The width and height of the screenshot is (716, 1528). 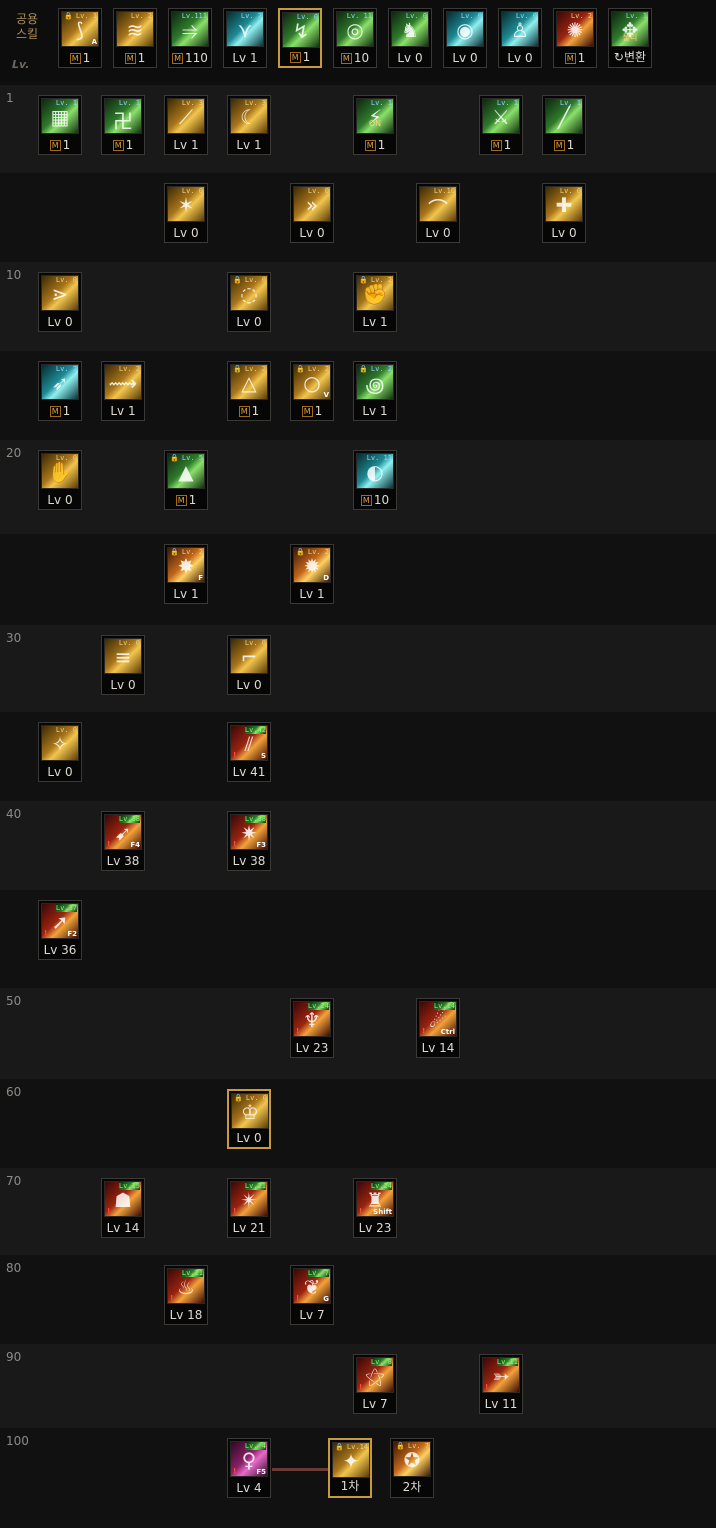 I want to click on ultimate-second-icon: ✪ Lv. 7 🔒, so click(x=412, y=1459).